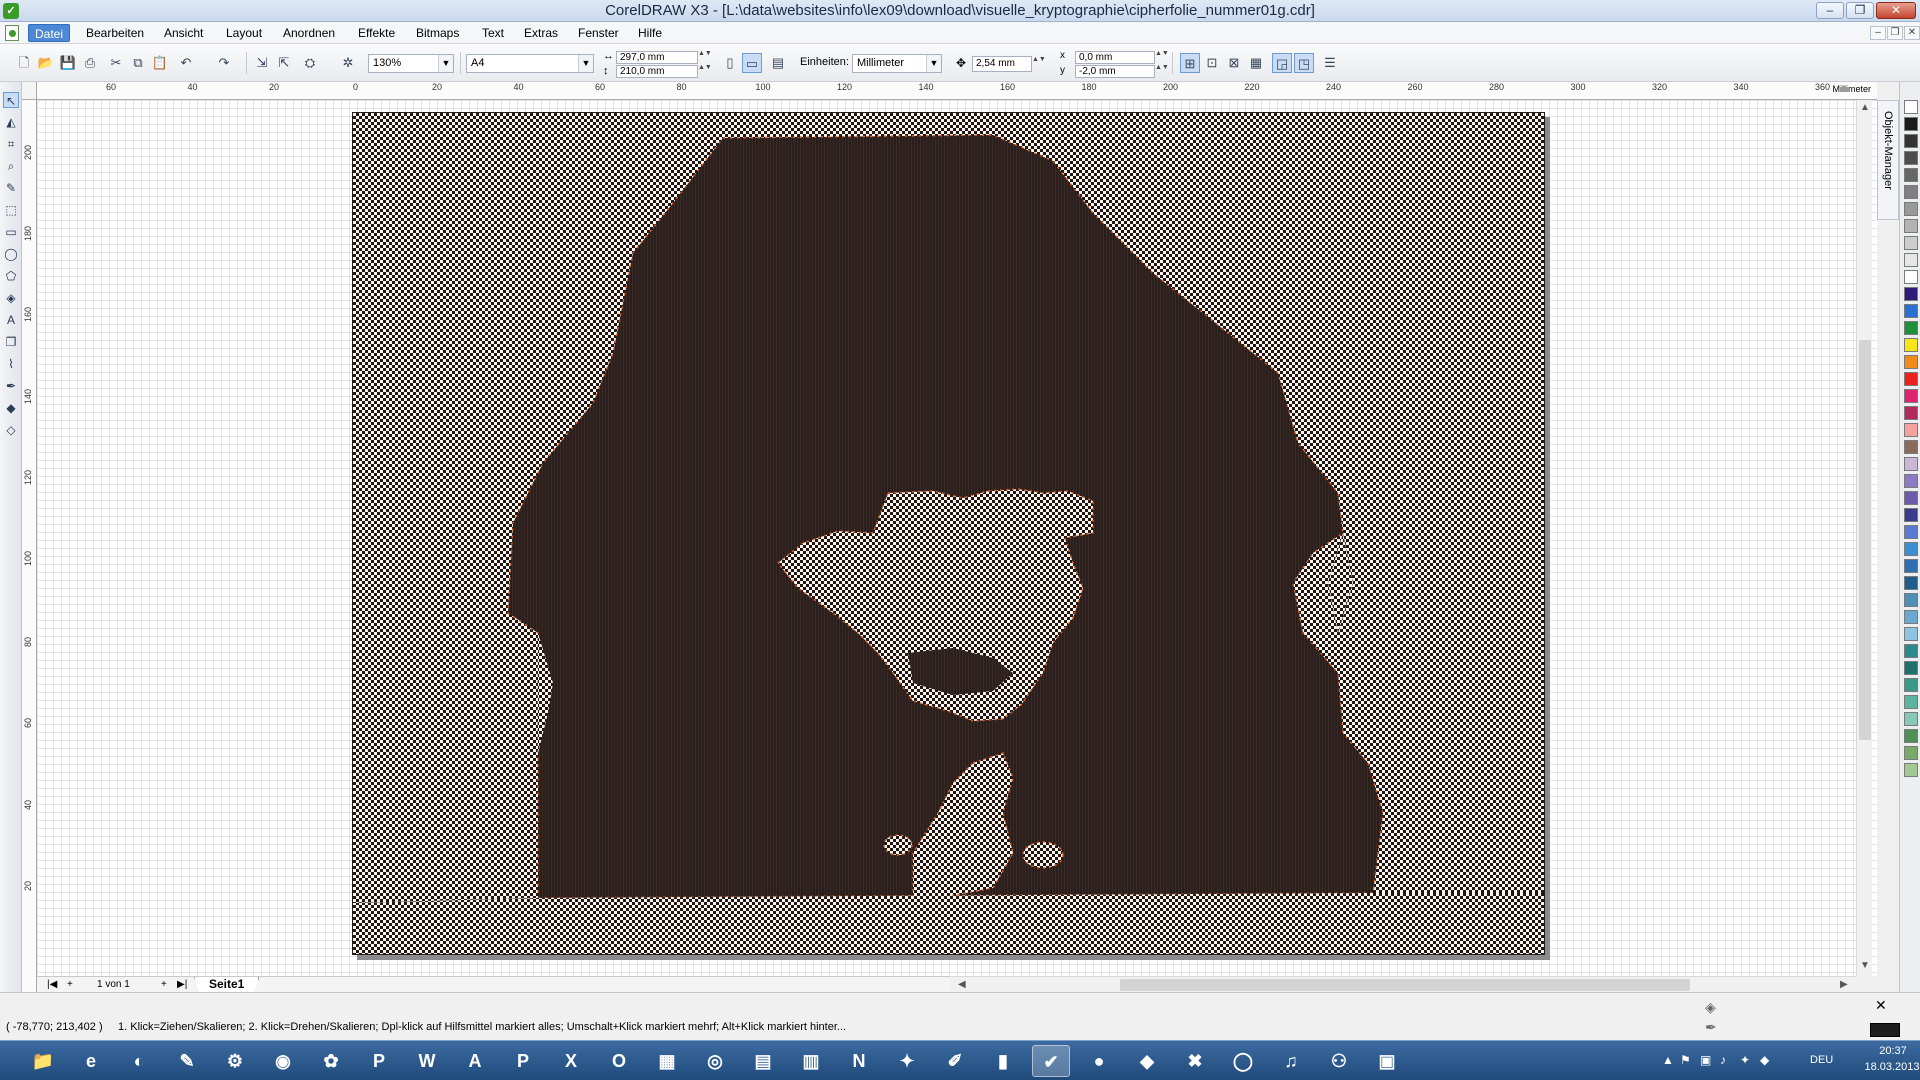 This screenshot has width=1920, height=1080. I want to click on app23-icon: ●, so click(1099, 1061).